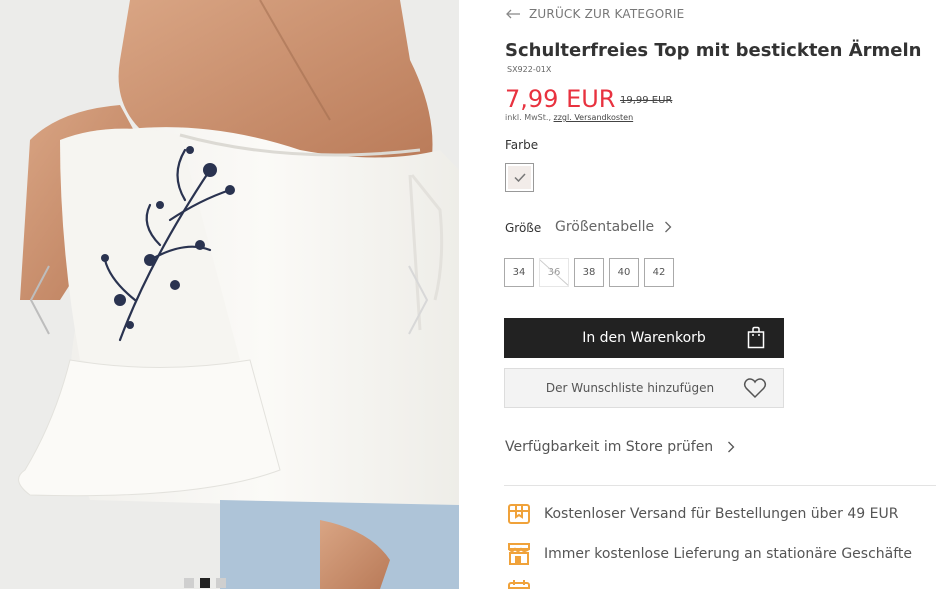 The image size is (936, 589). I want to click on size-selector: 34 36 38 40 42, so click(589, 272).